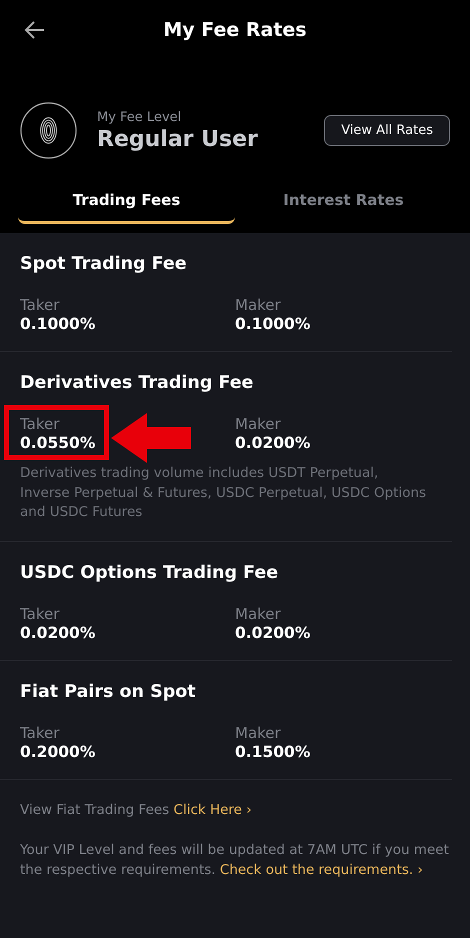 The width and height of the screenshot is (470, 938). Describe the element at coordinates (150, 572) in the screenshot. I see `section-title: USDC Options Trading Fee` at that location.